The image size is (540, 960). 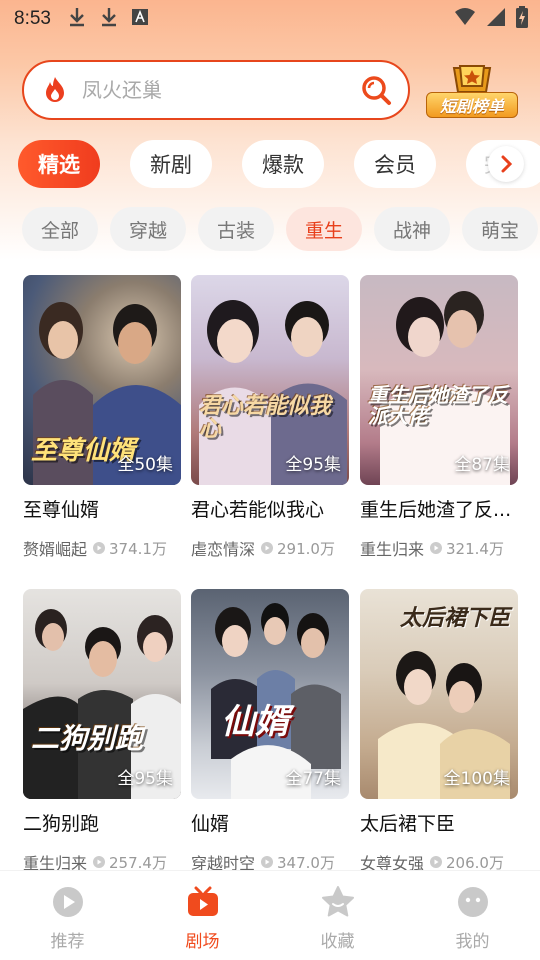 What do you see at coordinates (395, 164) in the screenshot?
I see `tab-vip: 会员` at bounding box center [395, 164].